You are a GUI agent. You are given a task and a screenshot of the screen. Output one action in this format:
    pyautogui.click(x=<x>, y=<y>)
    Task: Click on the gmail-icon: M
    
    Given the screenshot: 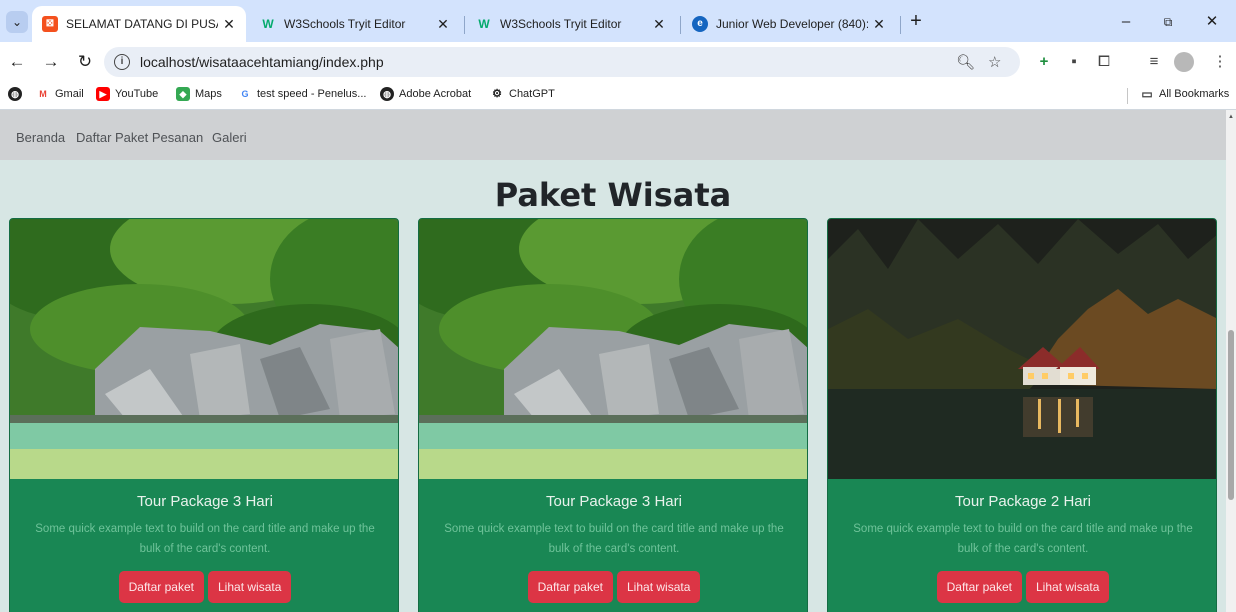 What is the action you would take?
    pyautogui.click(x=43, y=94)
    